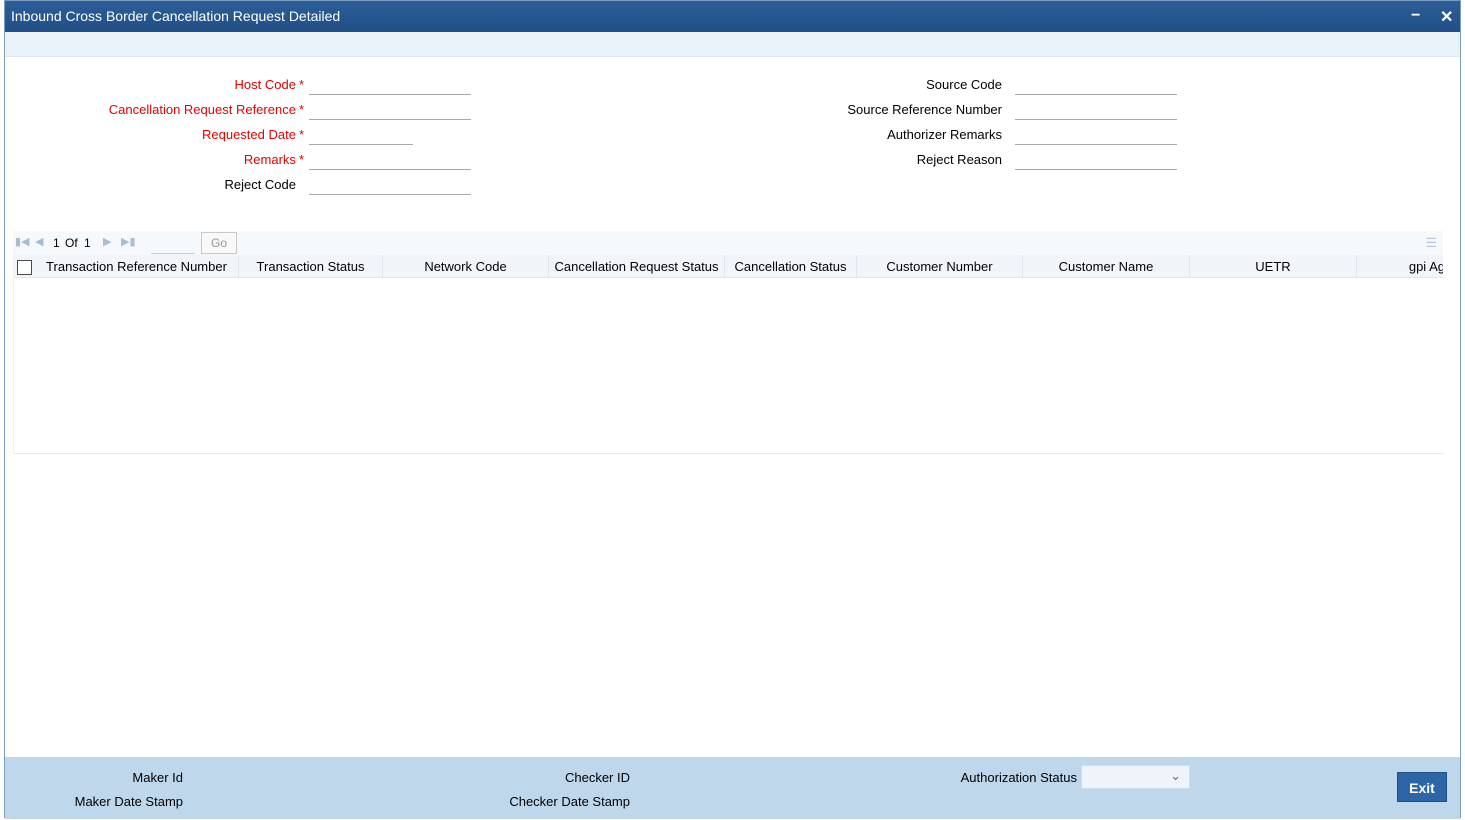 This screenshot has width=1465, height=820. What do you see at coordinates (1096, 84) in the screenshot?
I see `source-code-input` at bounding box center [1096, 84].